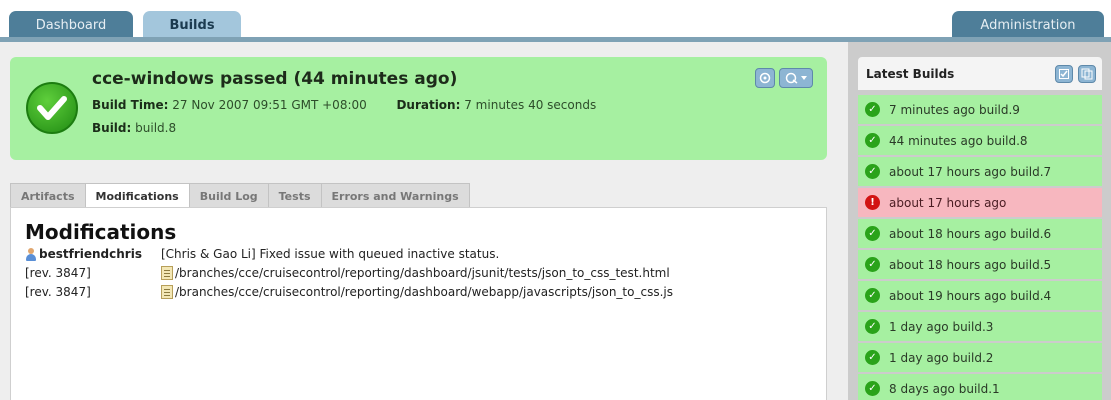 The width and height of the screenshot is (1111, 400). Describe the element at coordinates (130, 105) in the screenshot. I see `build-time-label: Build Time:` at that location.